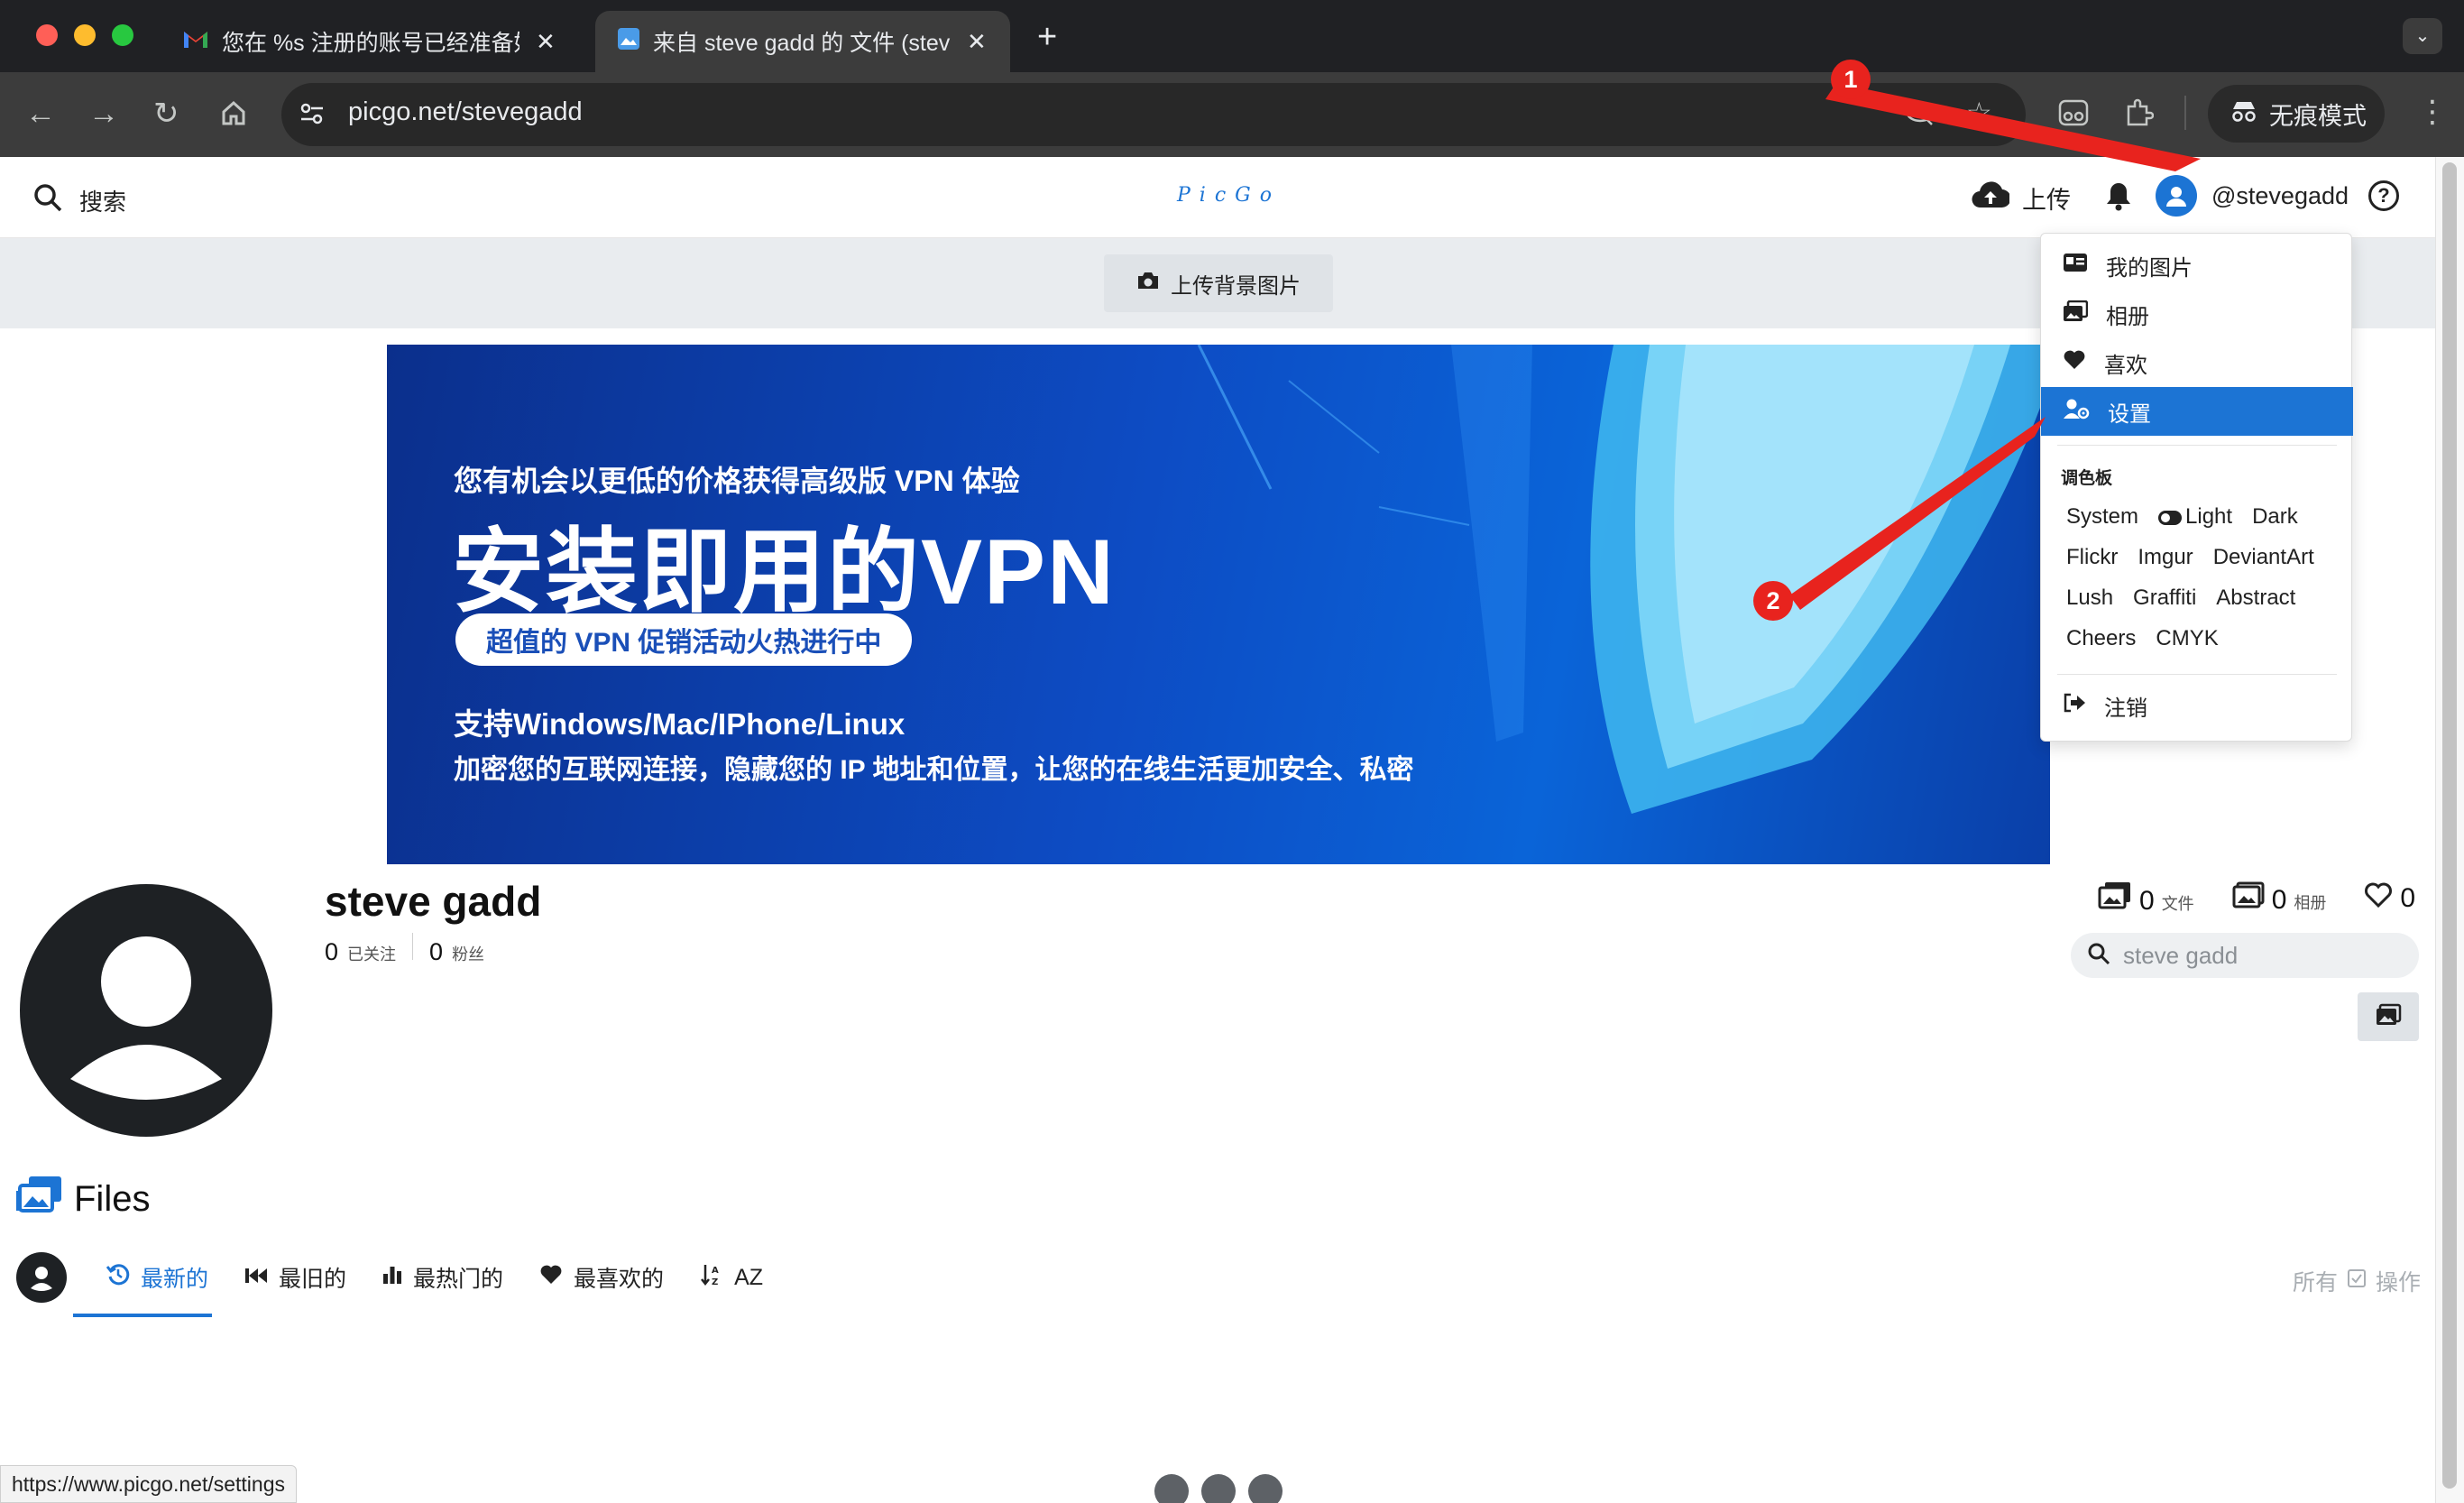  I want to click on menu-item-logout: 注销, so click(2197, 705).